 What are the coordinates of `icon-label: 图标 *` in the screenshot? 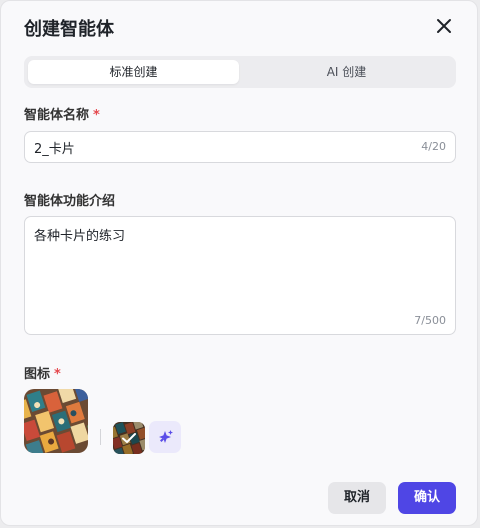 It's located at (42, 374).